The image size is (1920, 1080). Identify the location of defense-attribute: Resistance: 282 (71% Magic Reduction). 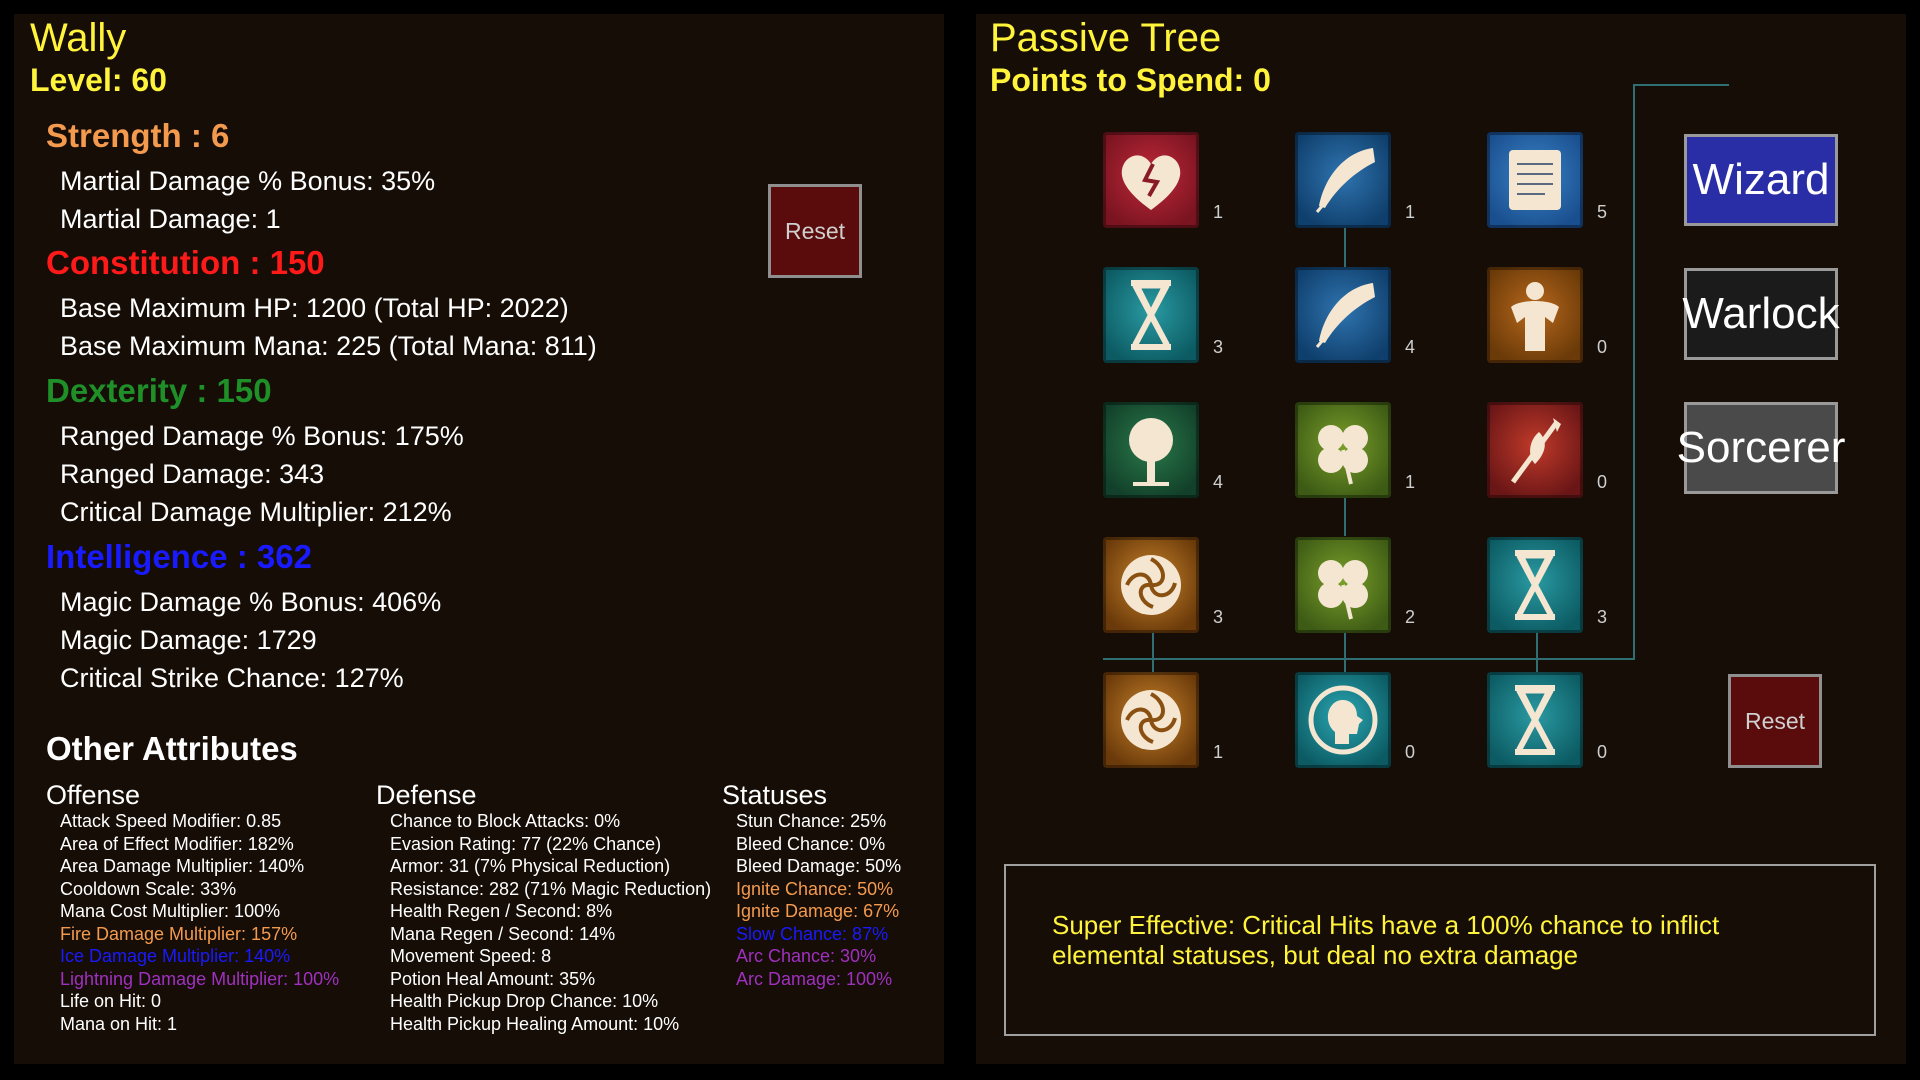
(551, 888).